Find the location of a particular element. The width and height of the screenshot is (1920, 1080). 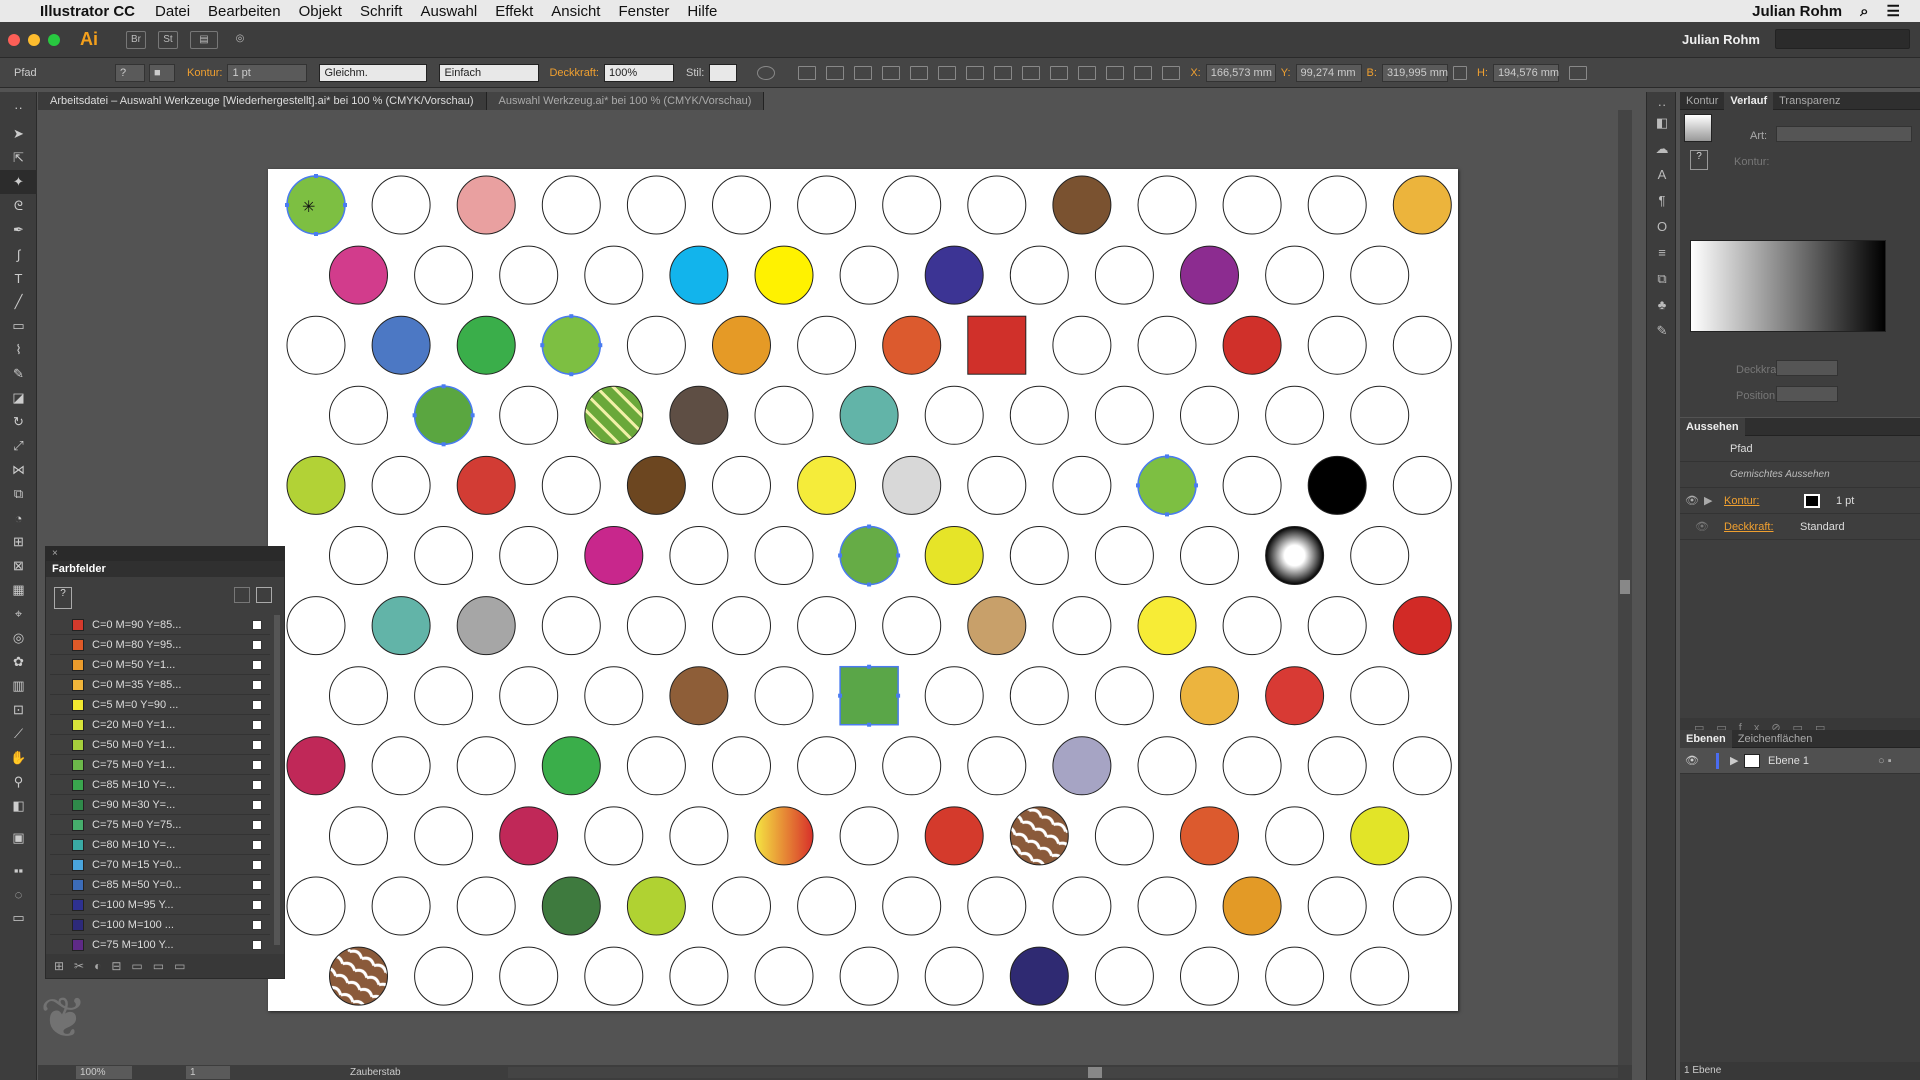

menu-bearbeiten: Bearbeiten is located at coordinates (244, 11).